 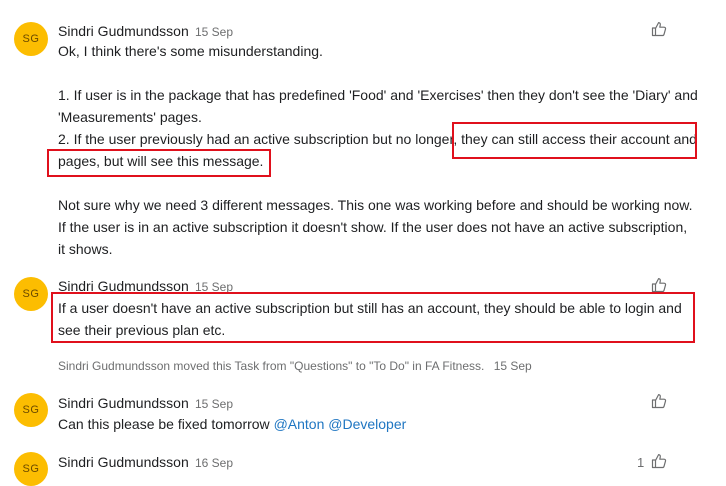 What do you see at coordinates (363, 1) in the screenshot?
I see `previous-content-cutoff` at bounding box center [363, 1].